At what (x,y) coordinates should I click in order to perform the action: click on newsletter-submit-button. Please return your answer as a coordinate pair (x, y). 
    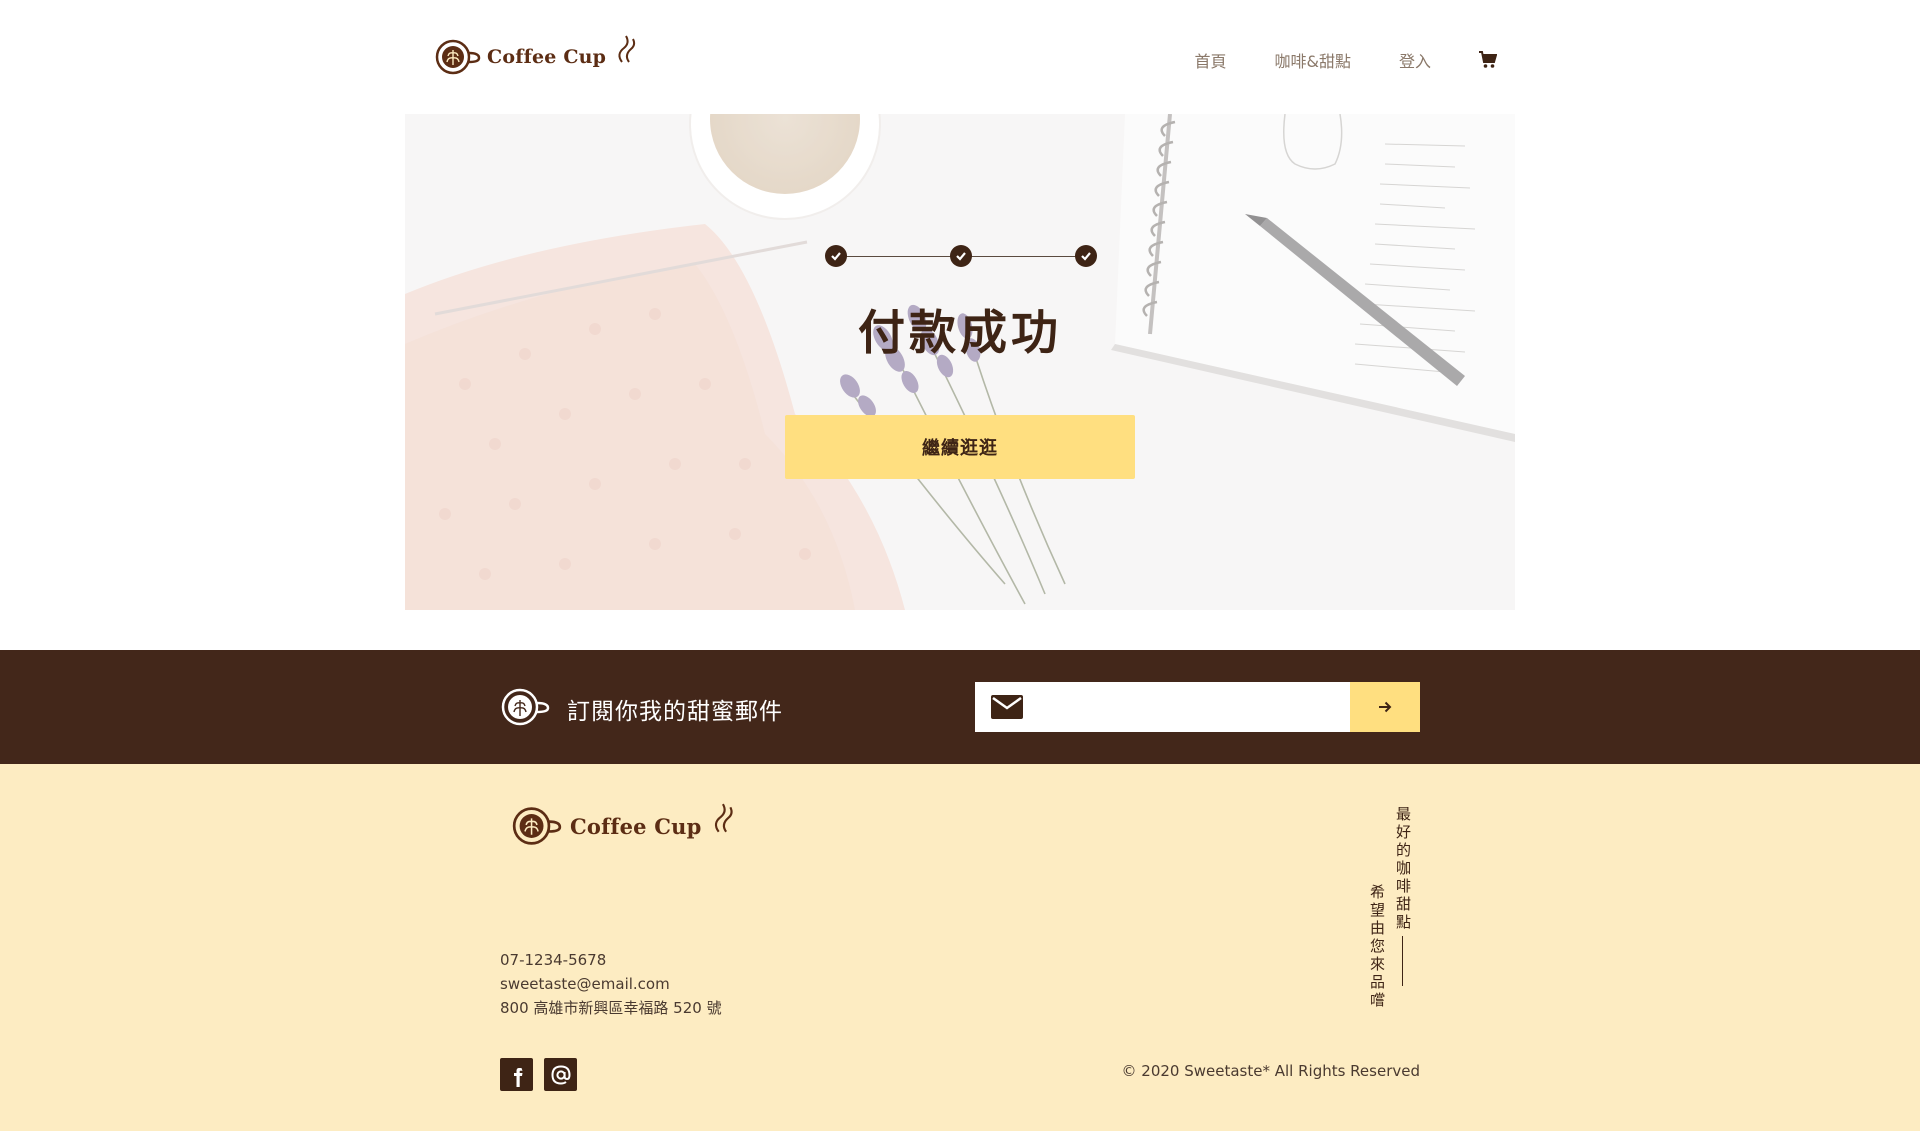
    Looking at the image, I should click on (1385, 707).